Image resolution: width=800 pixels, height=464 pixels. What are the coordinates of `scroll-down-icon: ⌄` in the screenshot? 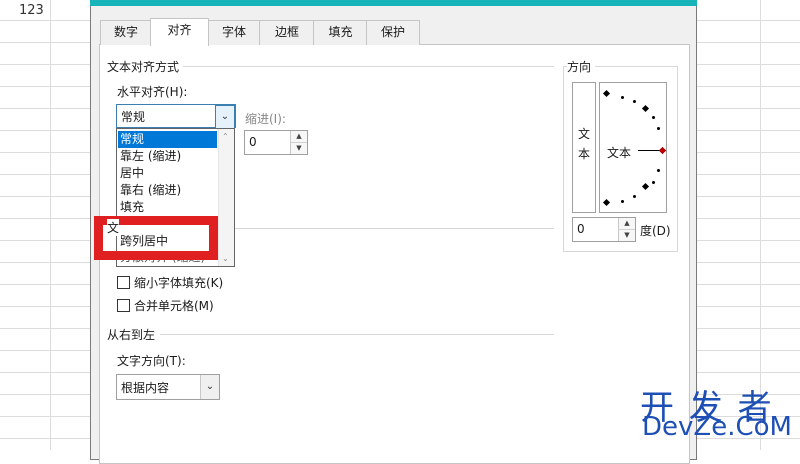 It's located at (225, 258).